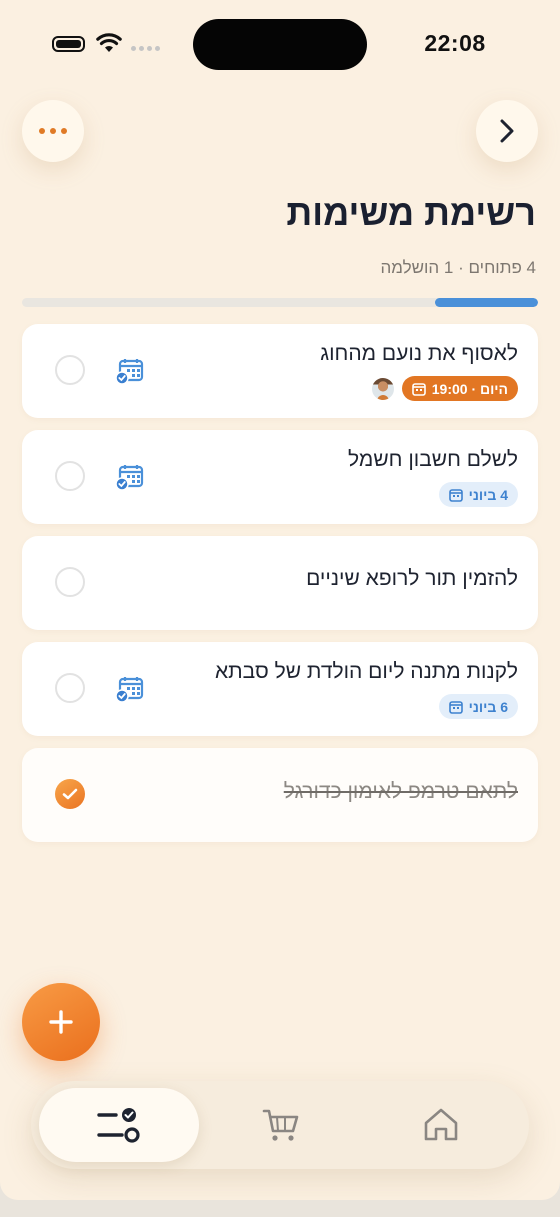 This screenshot has height=1217, width=560. I want to click on page-title: רשימת משימות, so click(411, 212).